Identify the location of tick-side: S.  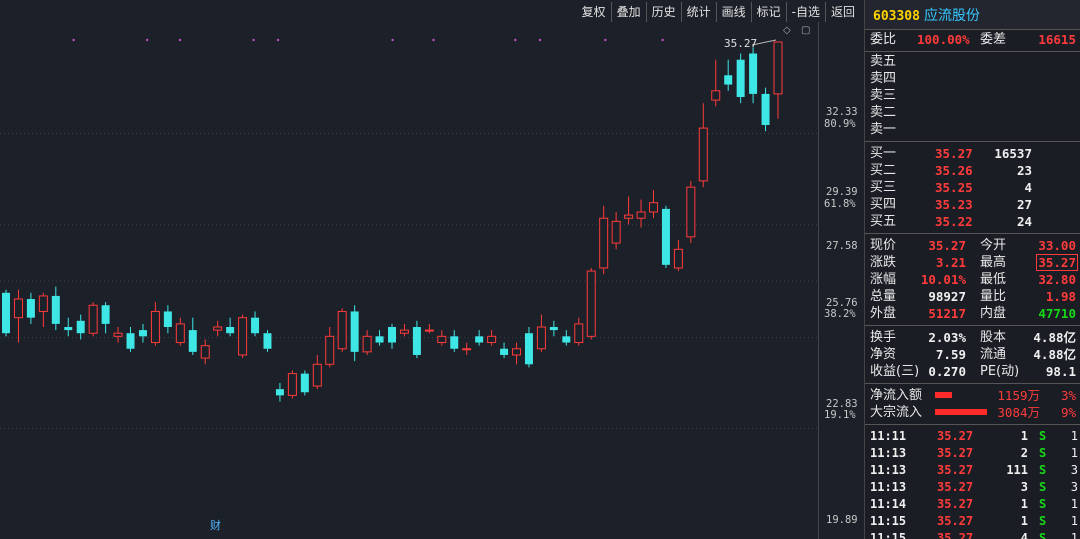
(1043, 521).